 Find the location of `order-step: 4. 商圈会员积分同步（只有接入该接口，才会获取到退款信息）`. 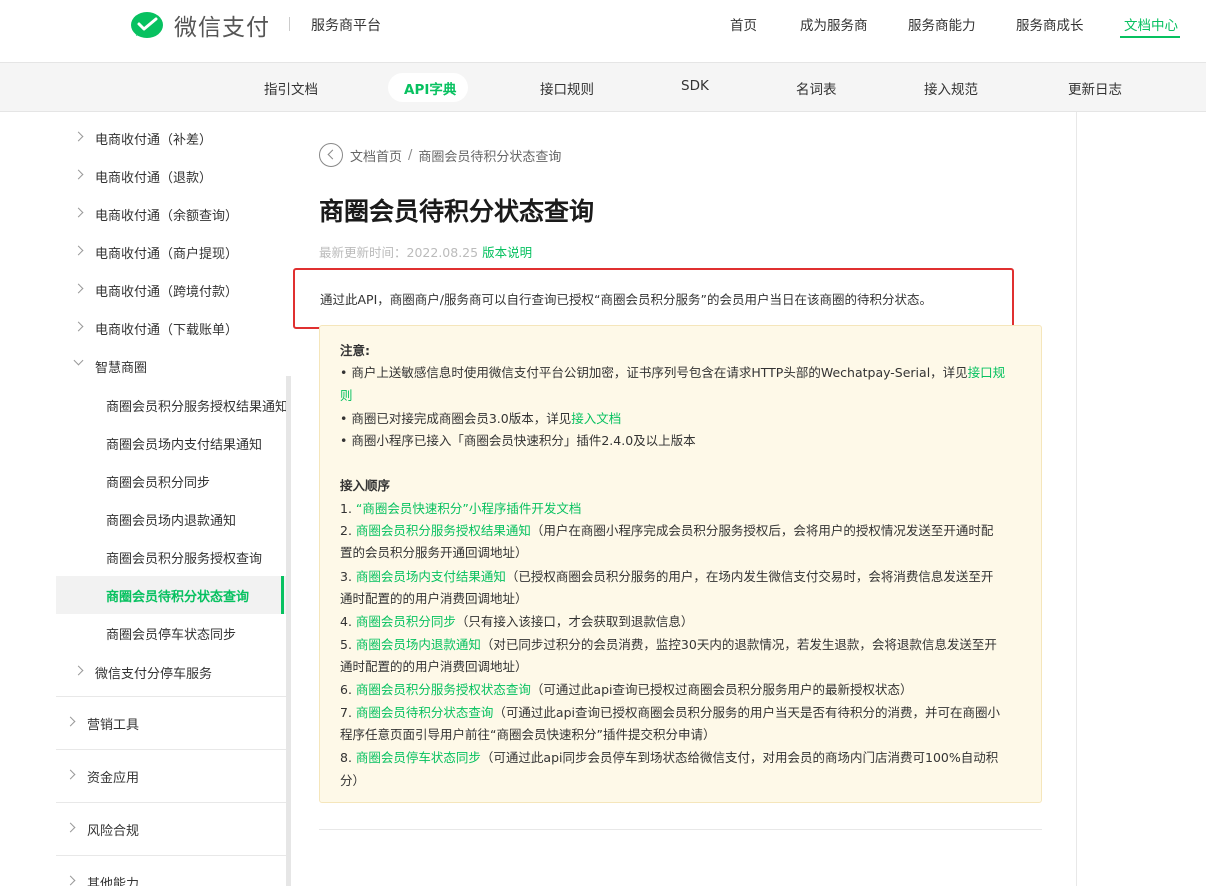

order-step: 4. 商圈会员积分同步（只有接入该接口，才会获取到退款信息） is located at coordinates (517, 621).